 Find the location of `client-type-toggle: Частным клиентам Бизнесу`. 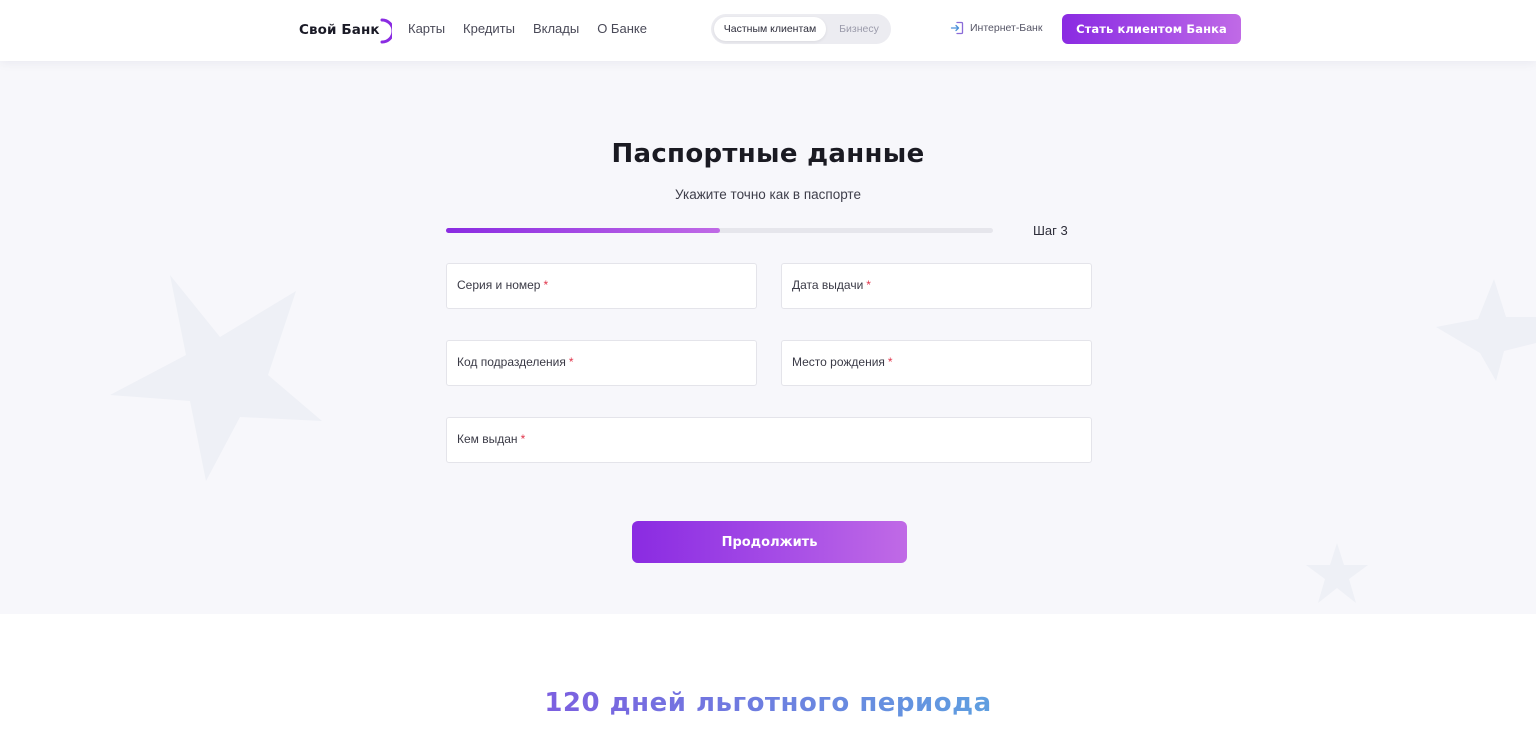

client-type-toggle: Частным клиентам Бизнесу is located at coordinates (801, 29).